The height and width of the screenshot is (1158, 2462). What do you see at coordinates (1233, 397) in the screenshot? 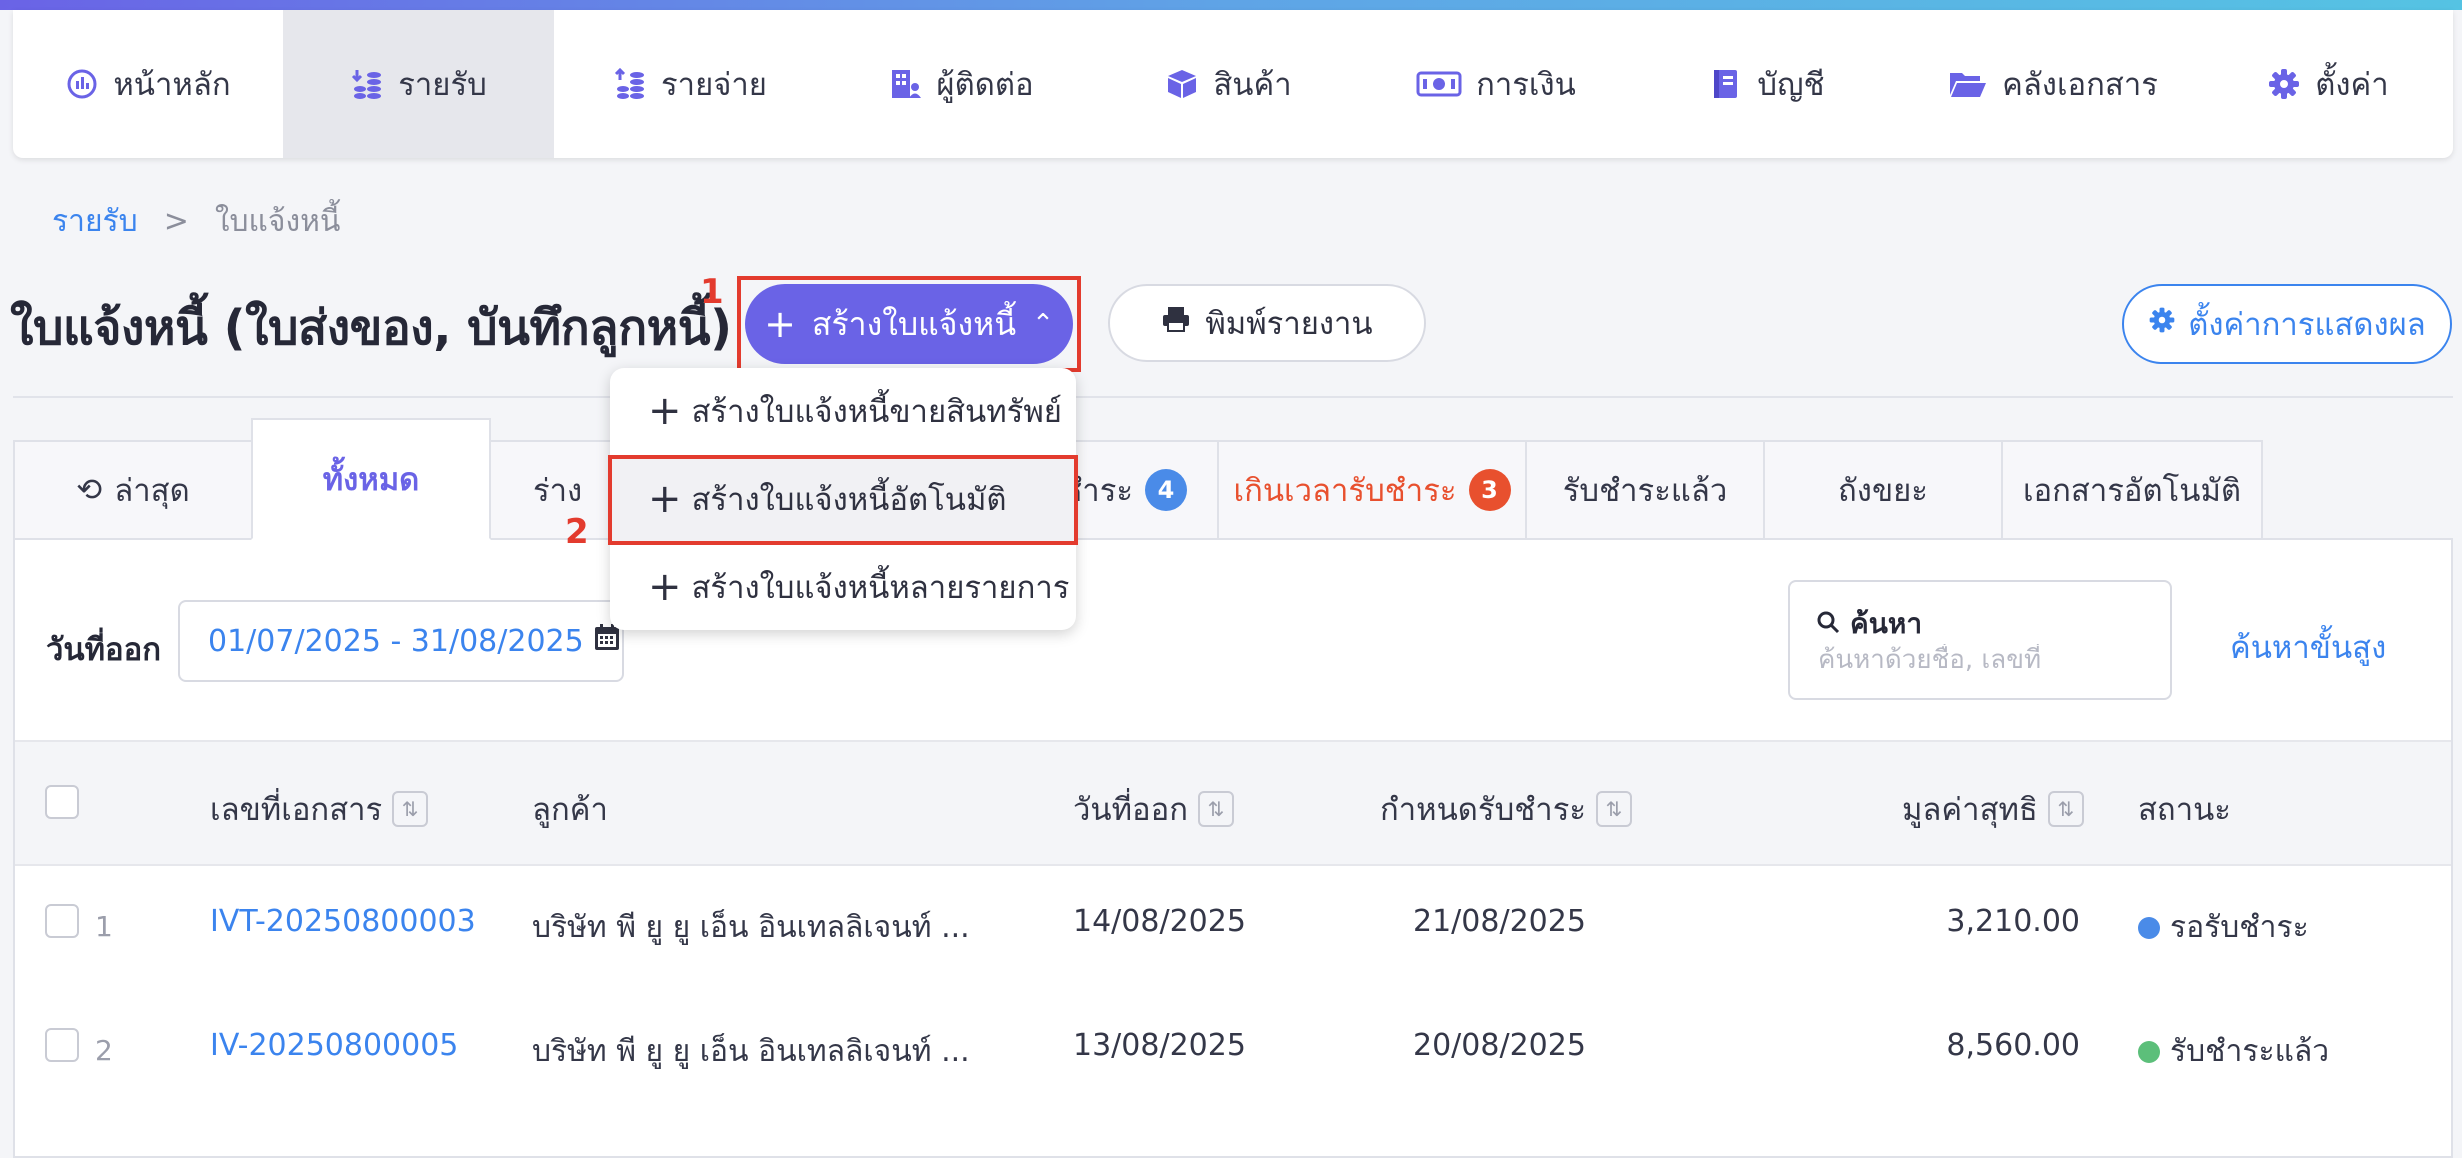
I see `divider` at bounding box center [1233, 397].